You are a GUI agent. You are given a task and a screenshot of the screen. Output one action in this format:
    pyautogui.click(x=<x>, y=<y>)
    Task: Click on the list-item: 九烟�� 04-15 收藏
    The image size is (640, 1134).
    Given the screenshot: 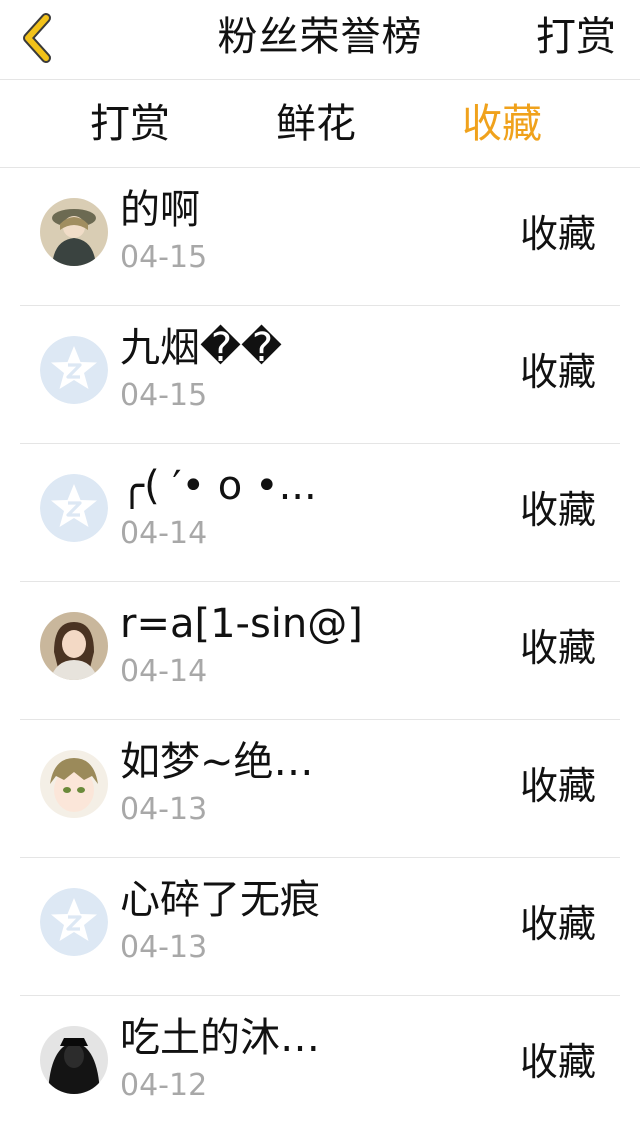 What is the action you would take?
    pyautogui.click(x=320, y=375)
    